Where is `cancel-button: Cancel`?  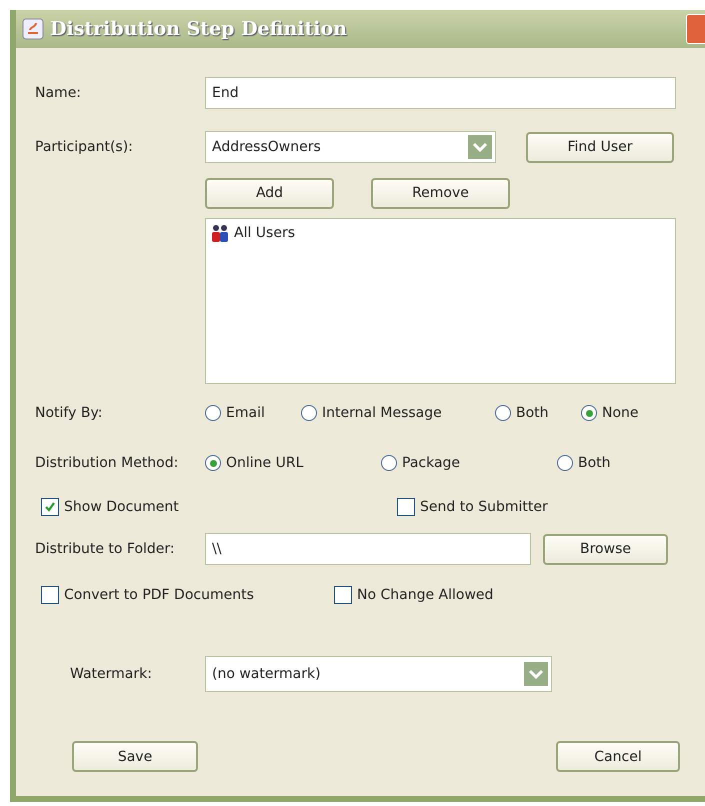 cancel-button: Cancel is located at coordinates (618, 756).